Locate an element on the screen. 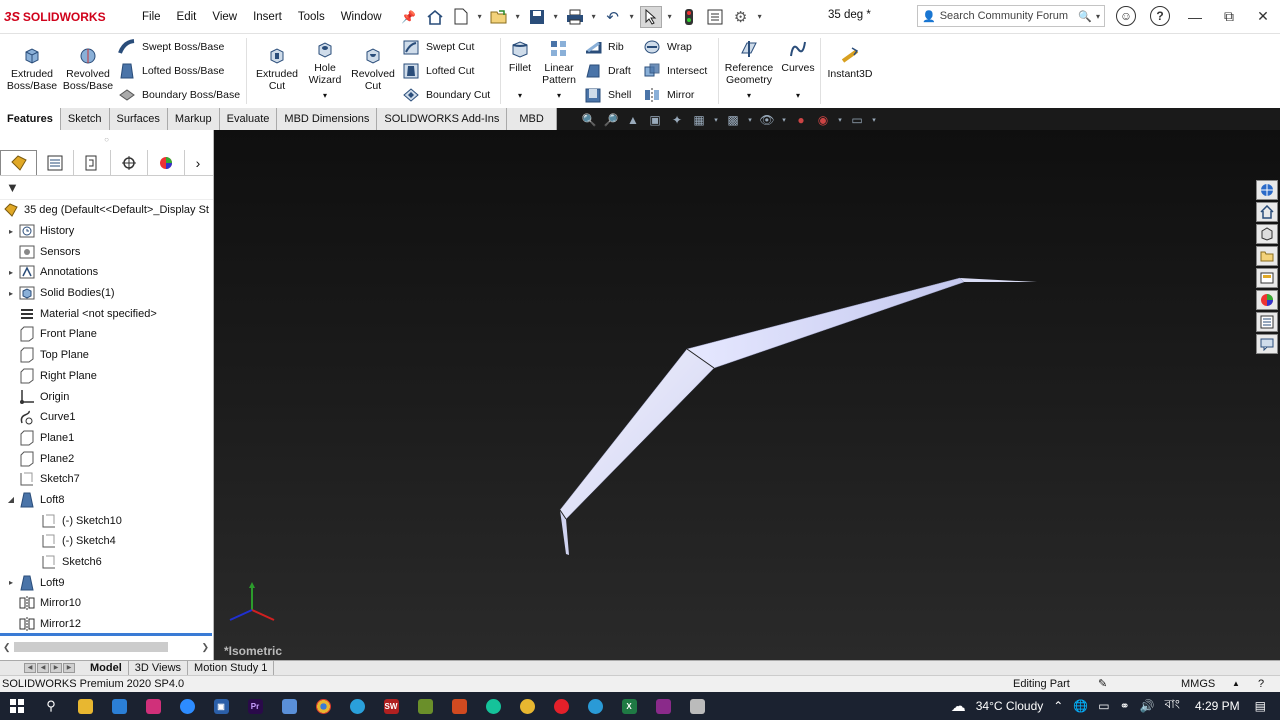 This screenshot has height=720, width=1280. telegram-icon is located at coordinates (357, 706).